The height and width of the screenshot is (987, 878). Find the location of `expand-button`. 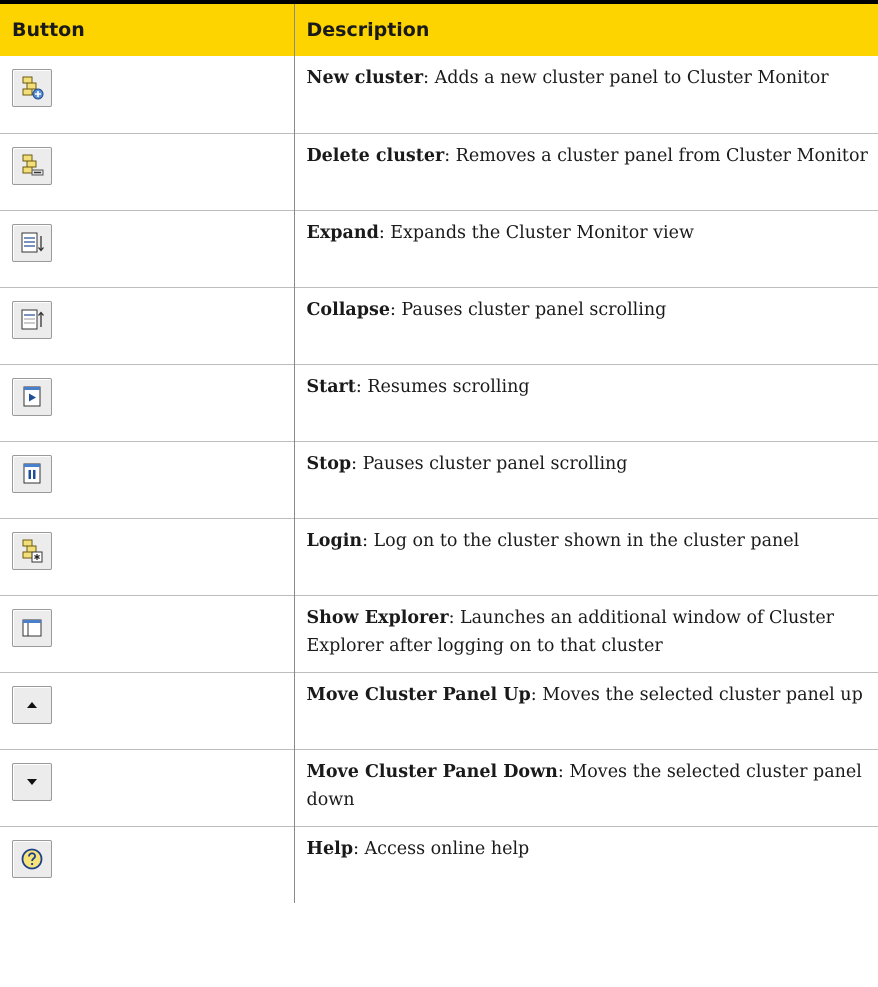

expand-button is located at coordinates (32, 242).